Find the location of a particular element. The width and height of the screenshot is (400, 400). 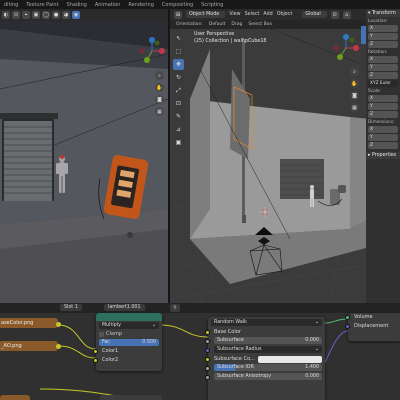

displacement-socket is located at coordinates (347, 326).